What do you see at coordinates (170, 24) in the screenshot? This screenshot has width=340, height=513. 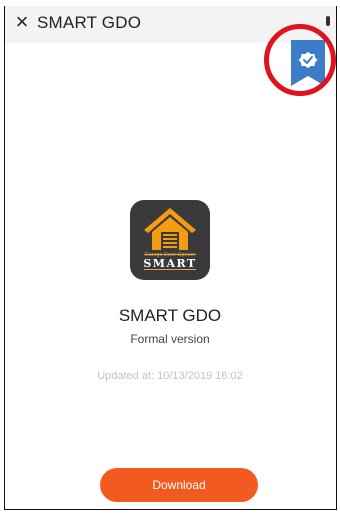 I see `title-bar: × SMART GDO` at bounding box center [170, 24].